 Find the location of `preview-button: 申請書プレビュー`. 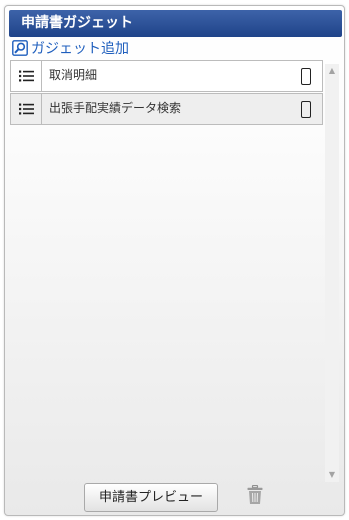

preview-button: 申請書プレビュー is located at coordinates (151, 497).